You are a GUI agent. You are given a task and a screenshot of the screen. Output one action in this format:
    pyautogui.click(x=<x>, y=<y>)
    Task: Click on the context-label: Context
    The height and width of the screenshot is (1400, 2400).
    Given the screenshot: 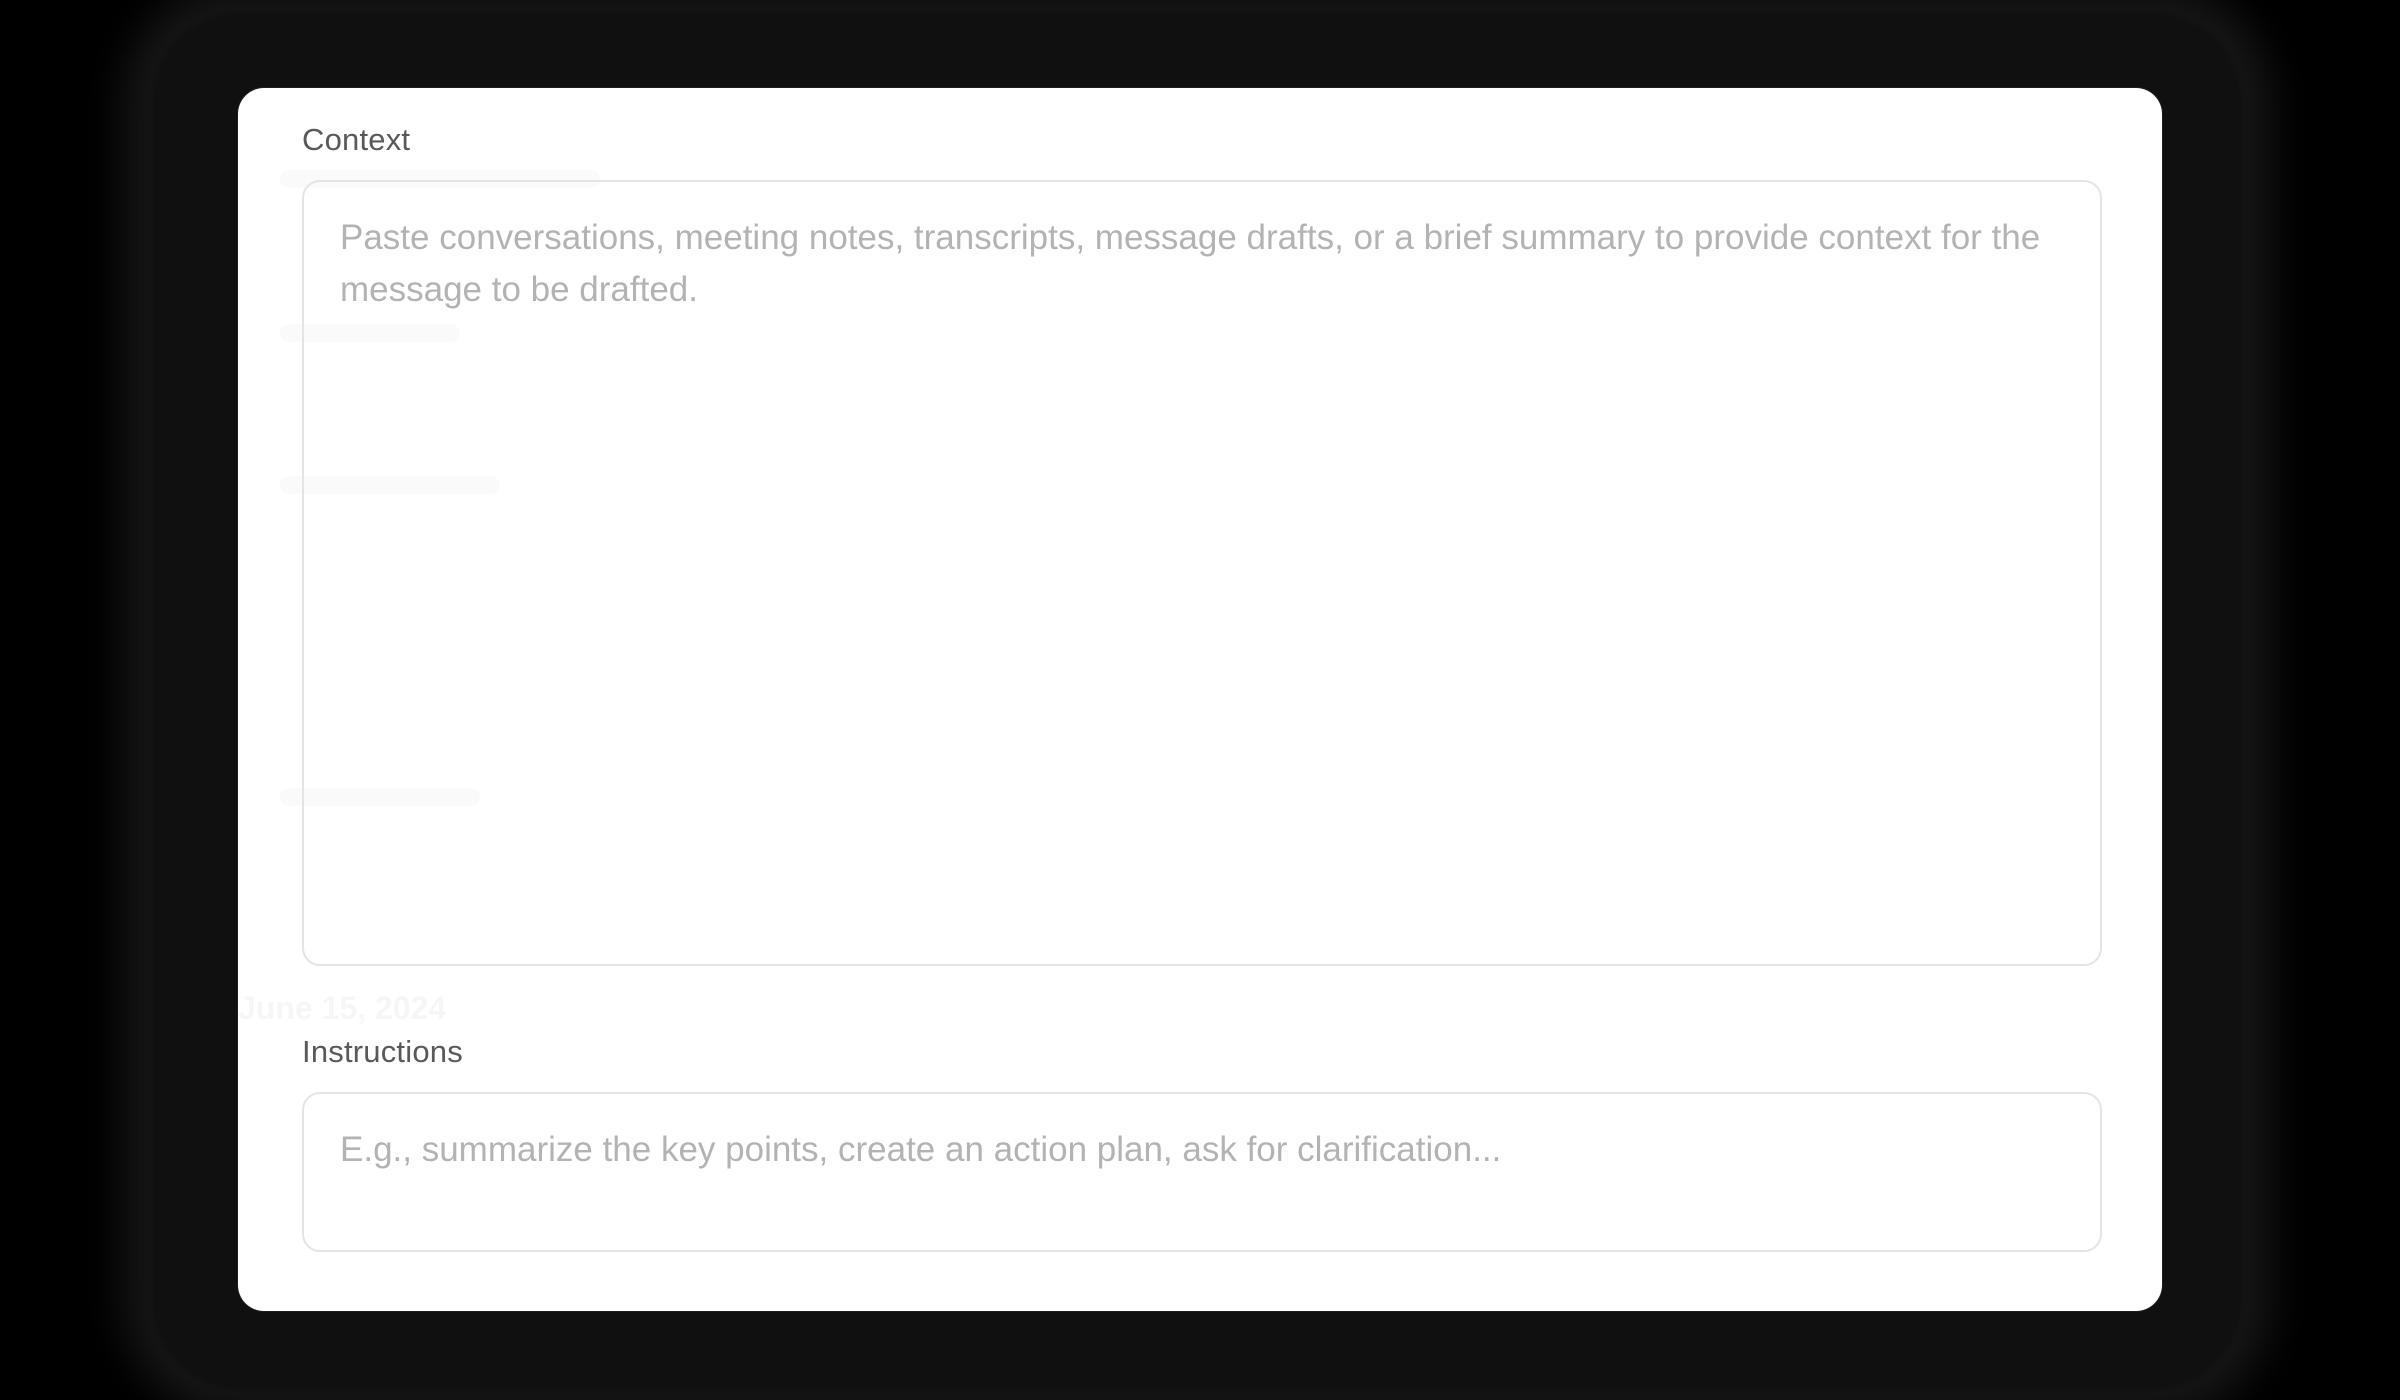 What is the action you would take?
    pyautogui.click(x=356, y=139)
    